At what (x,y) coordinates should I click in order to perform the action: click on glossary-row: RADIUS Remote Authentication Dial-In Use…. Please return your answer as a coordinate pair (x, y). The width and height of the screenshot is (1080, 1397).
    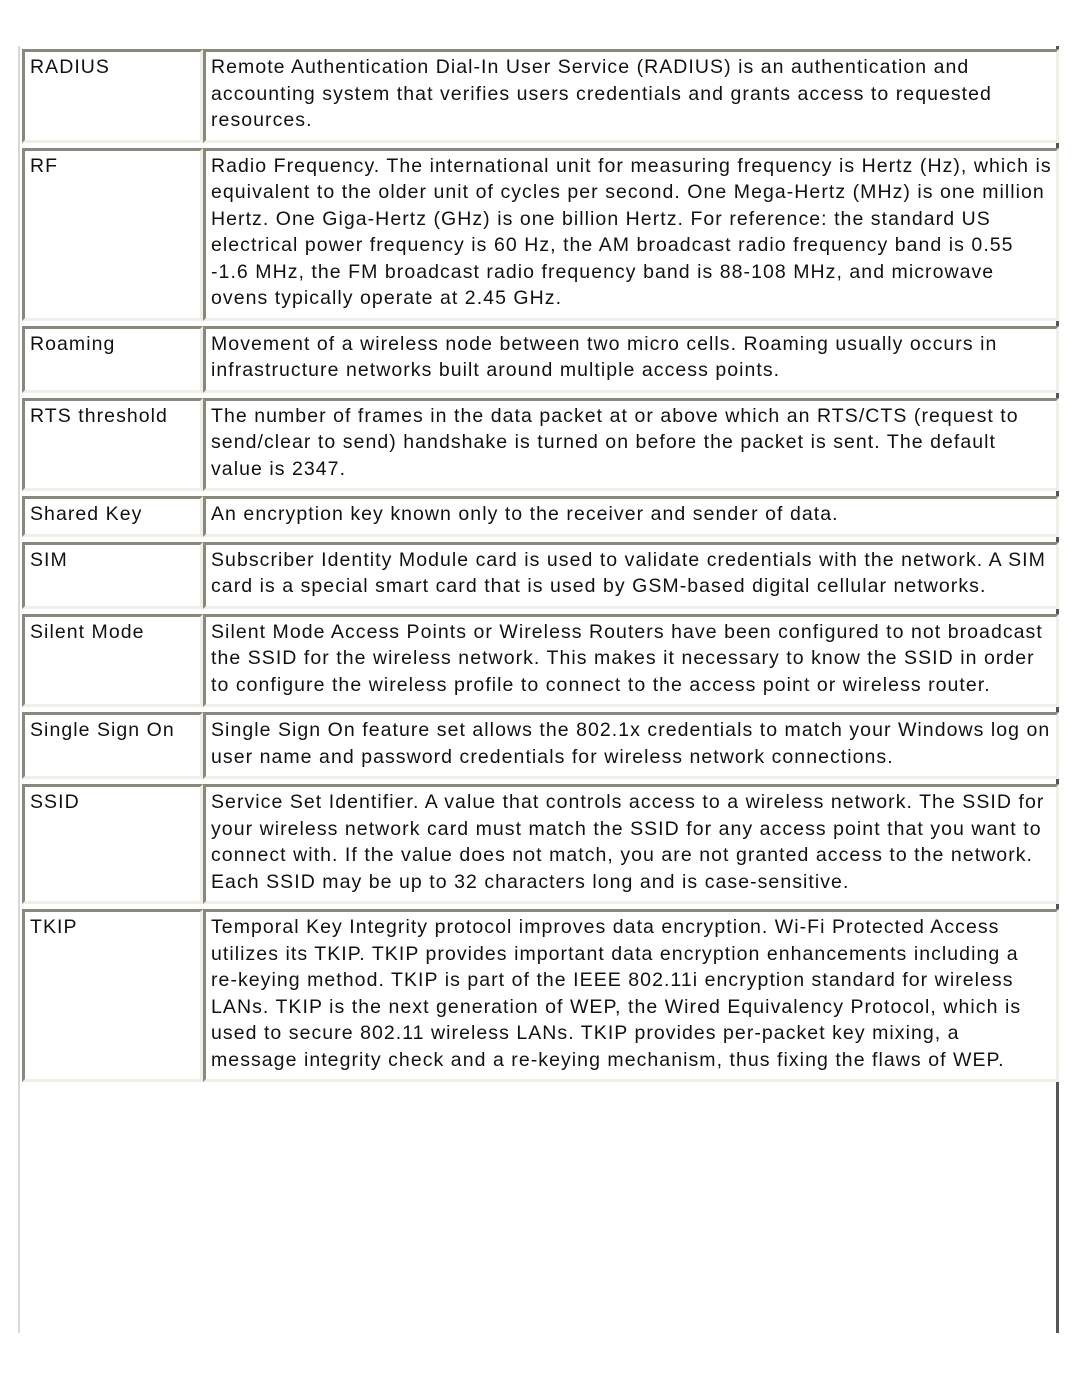
    Looking at the image, I should click on (540, 96).